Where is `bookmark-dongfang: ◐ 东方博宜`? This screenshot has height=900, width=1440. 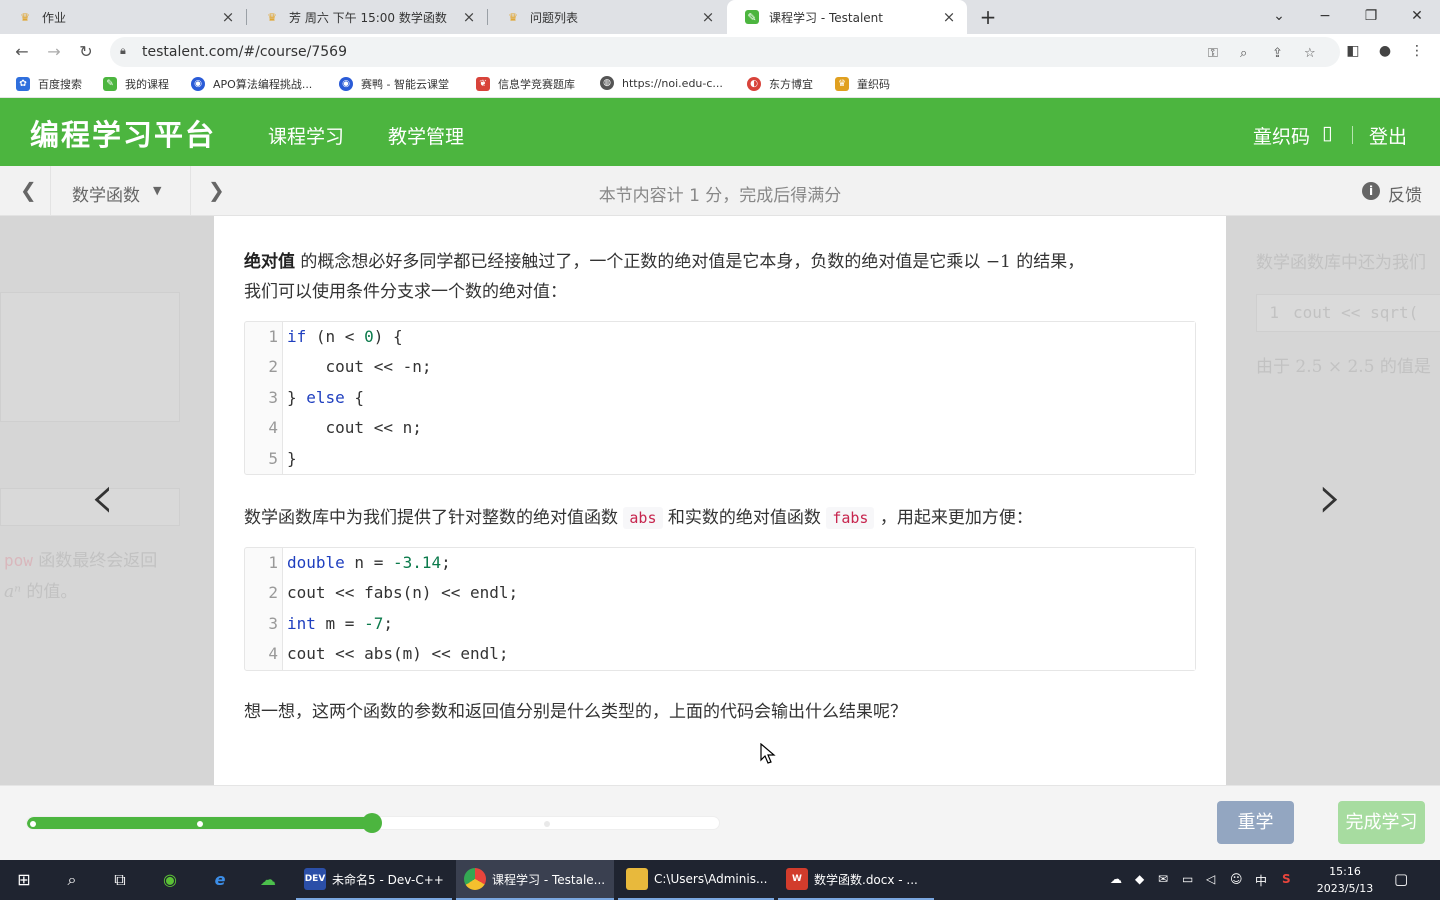
bookmark-dongfang: ◐ 东方博宜 is located at coordinates (780, 84).